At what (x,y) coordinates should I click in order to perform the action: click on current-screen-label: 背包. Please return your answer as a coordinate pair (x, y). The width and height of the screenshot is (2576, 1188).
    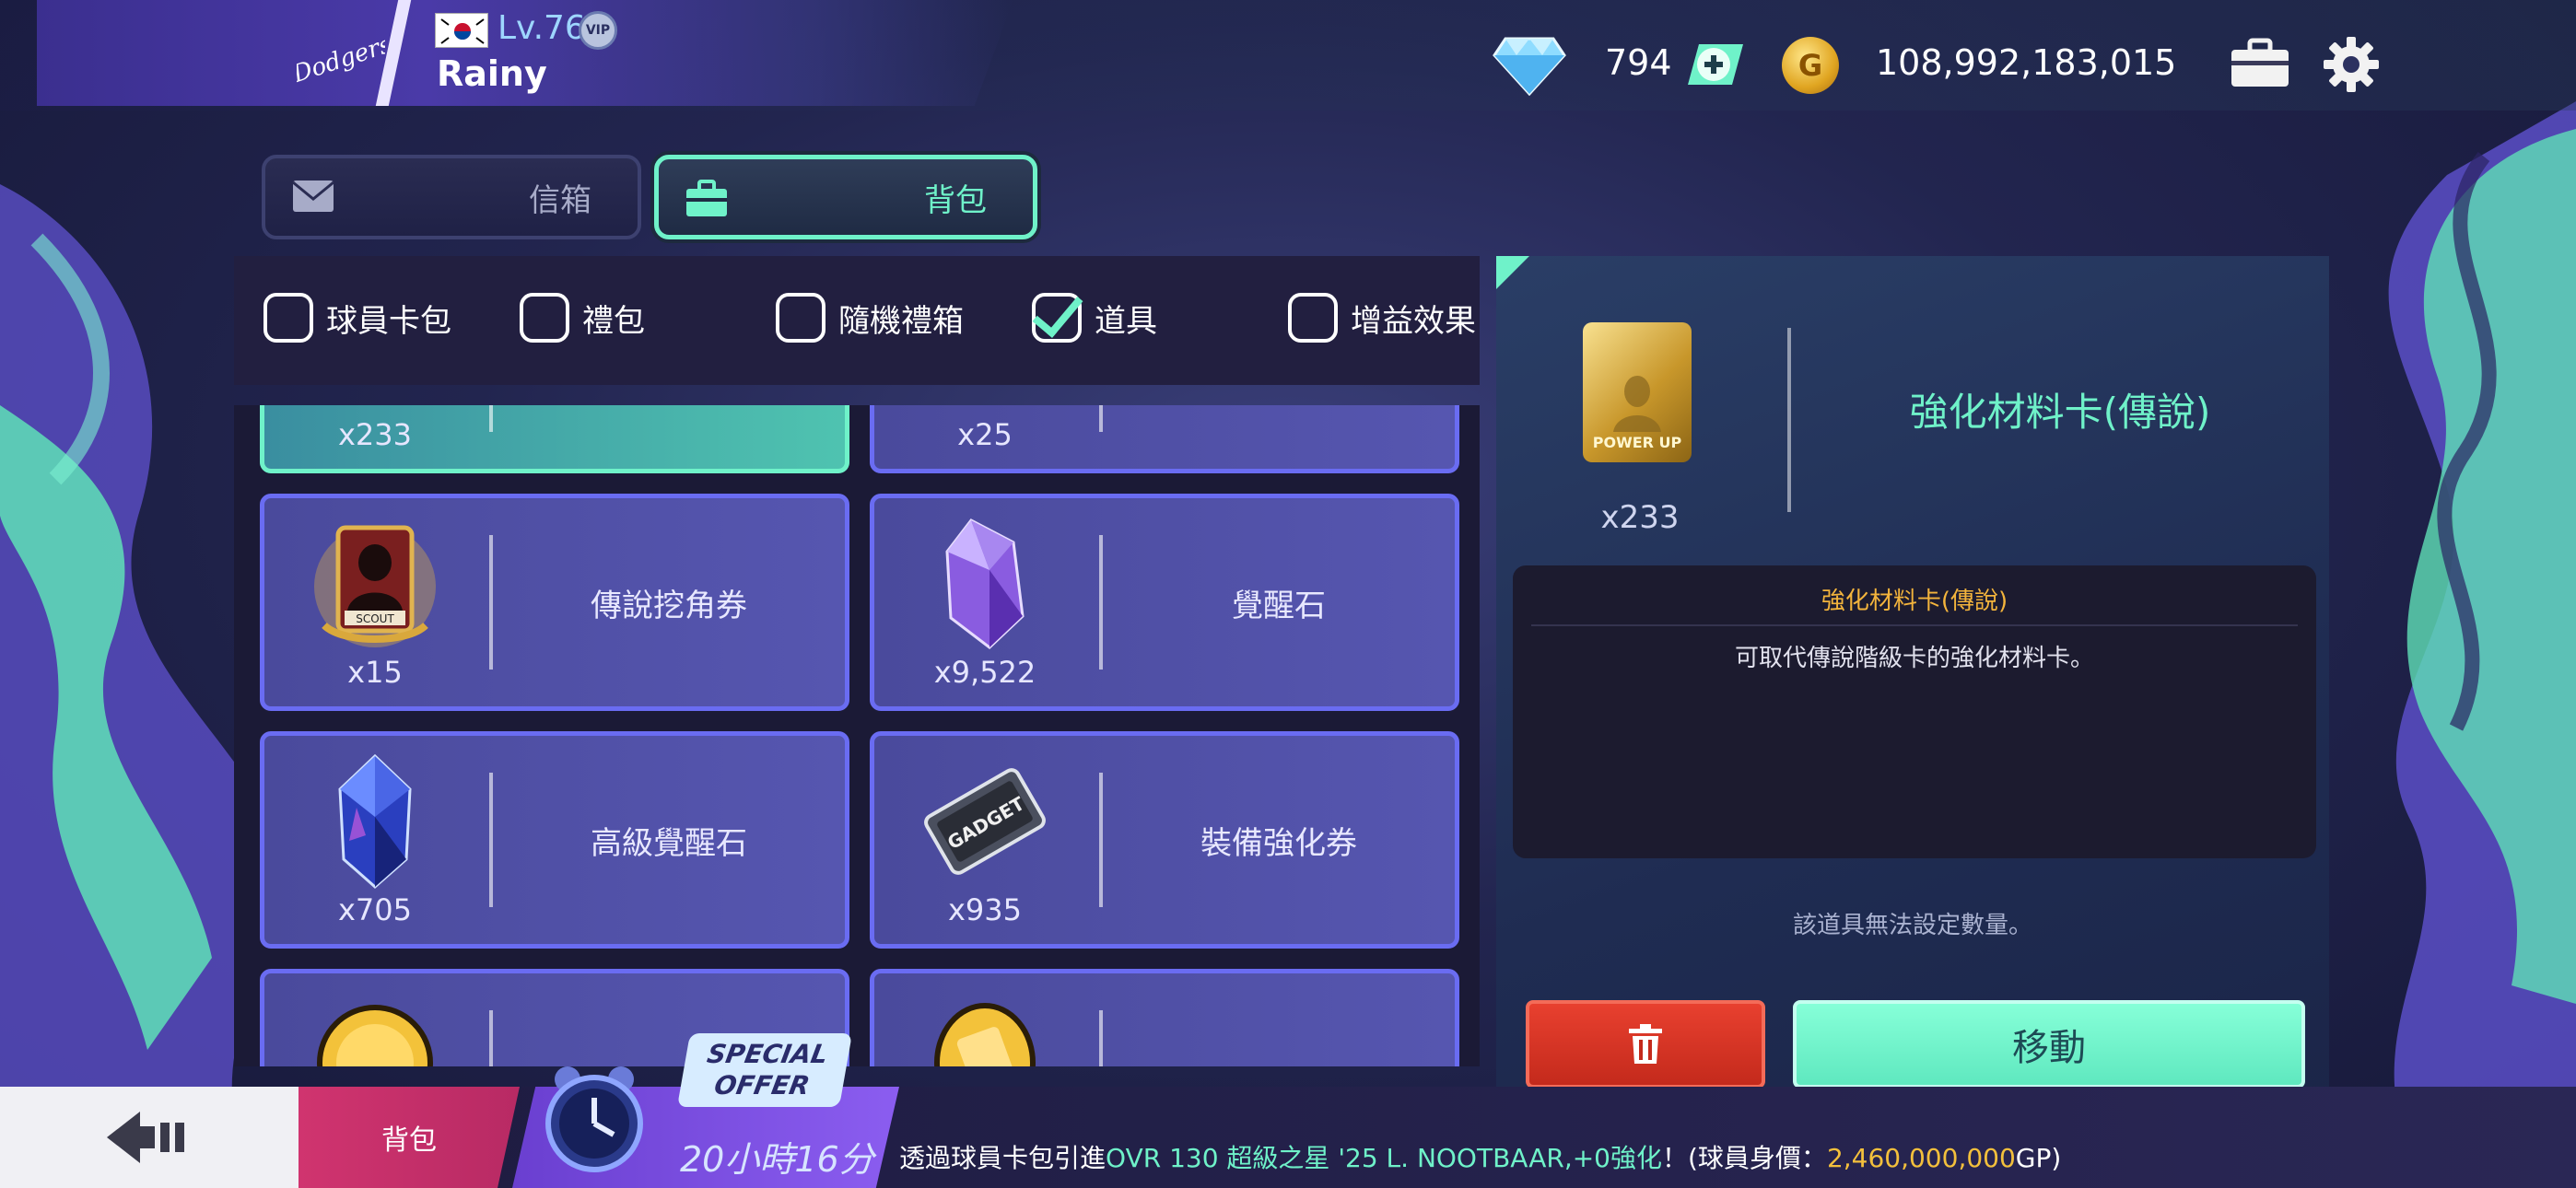
    Looking at the image, I should click on (409, 1137).